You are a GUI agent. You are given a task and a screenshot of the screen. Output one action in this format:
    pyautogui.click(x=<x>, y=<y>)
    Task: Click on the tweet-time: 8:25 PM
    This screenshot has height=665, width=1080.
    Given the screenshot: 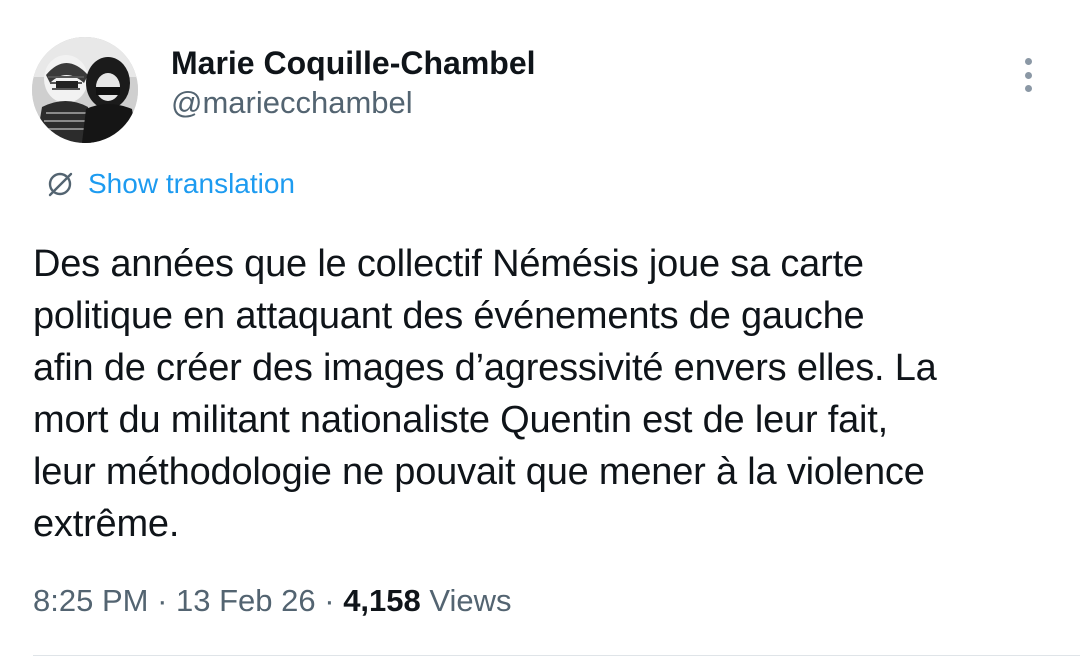 What is the action you would take?
    pyautogui.click(x=90, y=600)
    